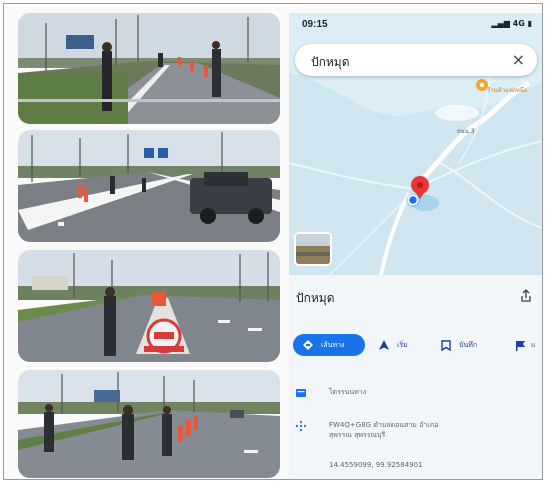 The width and height of the screenshot is (546, 483). I want to click on save-button: บันทึก, so click(459, 345).